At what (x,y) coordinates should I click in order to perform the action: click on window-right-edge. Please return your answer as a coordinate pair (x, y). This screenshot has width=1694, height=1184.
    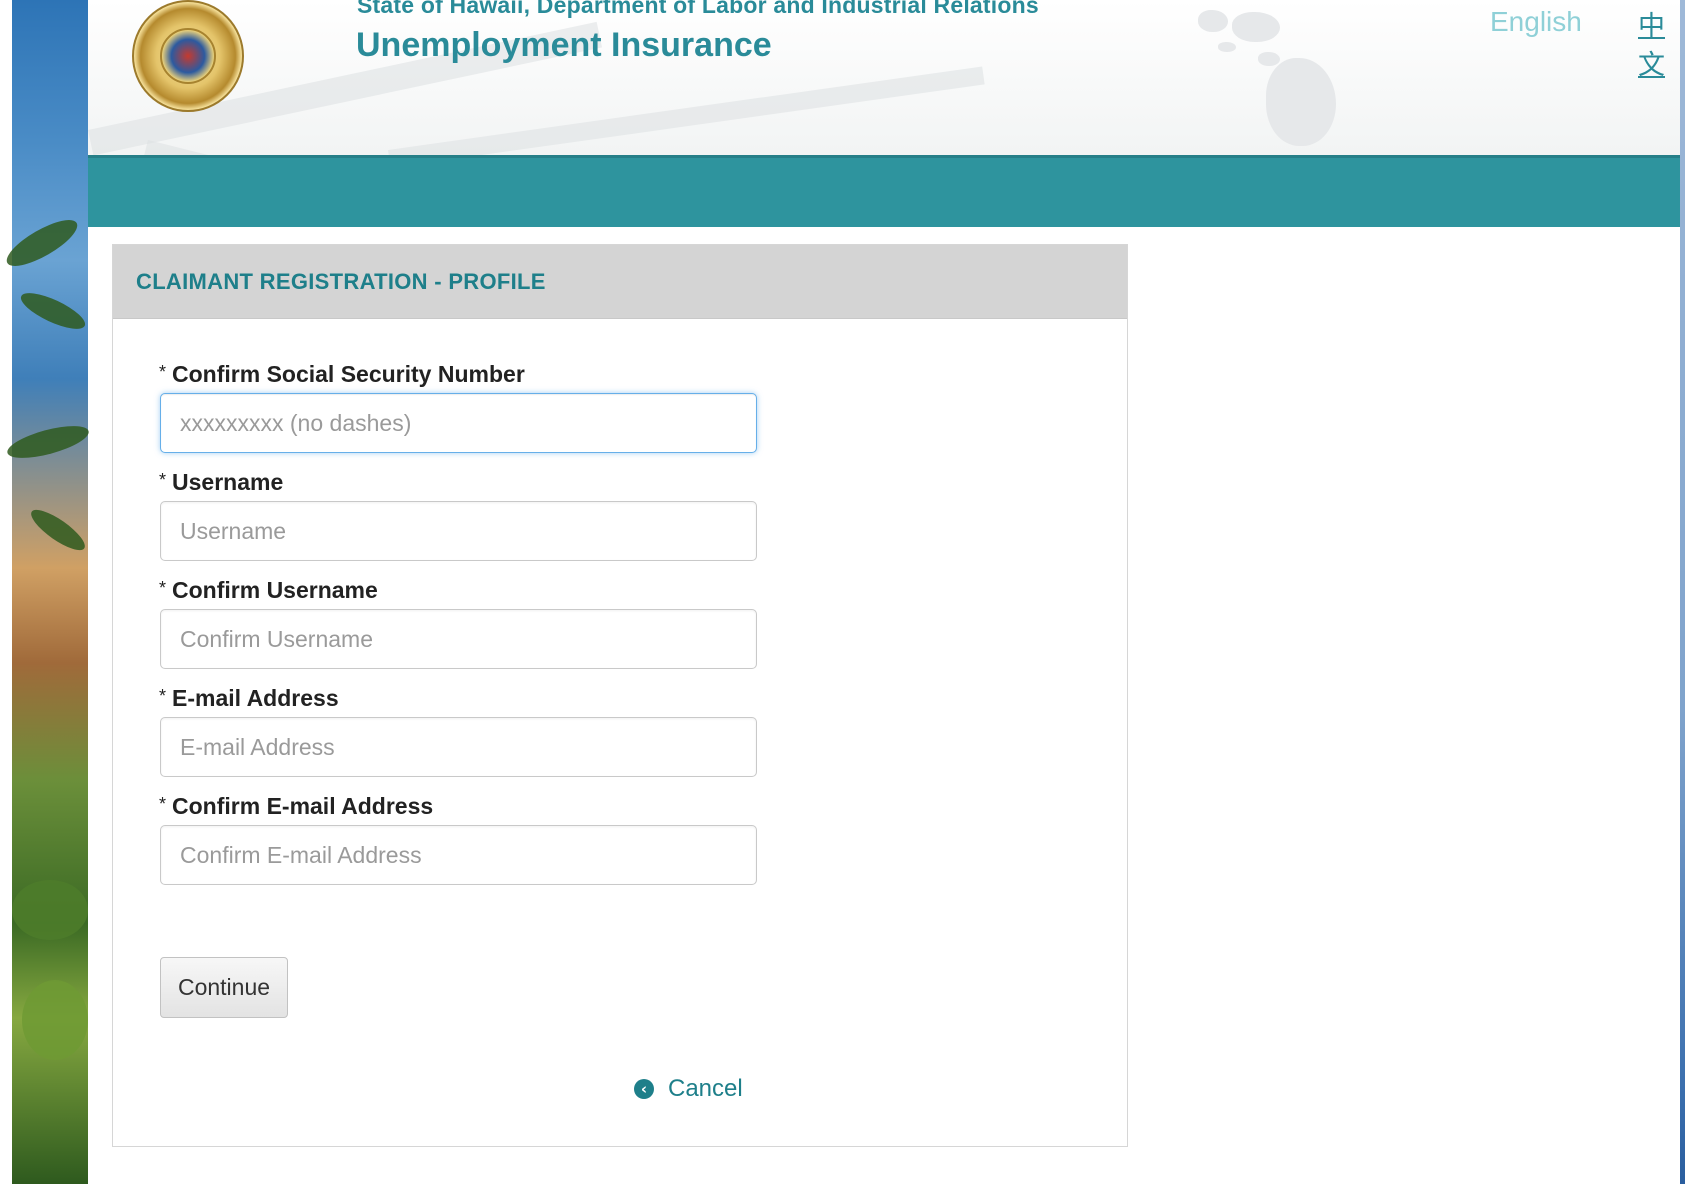
    Looking at the image, I should click on (1682, 592).